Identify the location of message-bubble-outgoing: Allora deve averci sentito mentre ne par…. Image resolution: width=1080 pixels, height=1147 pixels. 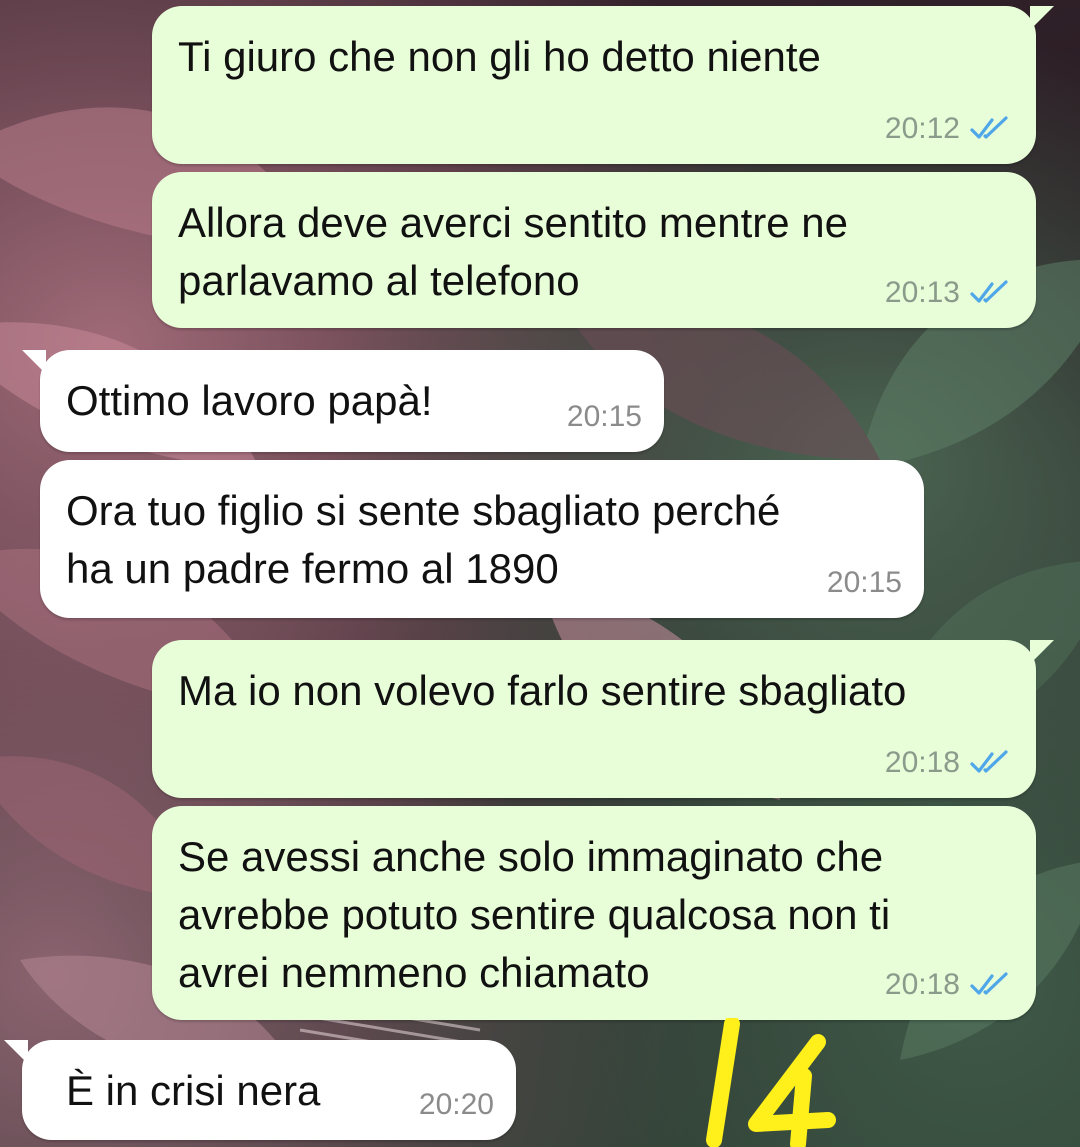
(594, 250).